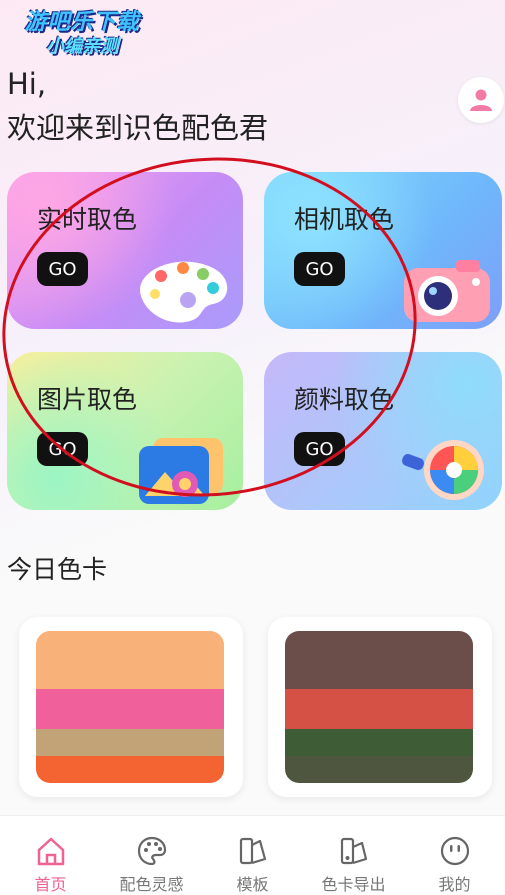 Image resolution: width=505 pixels, height=895 pixels. Describe the element at coordinates (253, 851) in the screenshot. I see `template-icon` at that location.